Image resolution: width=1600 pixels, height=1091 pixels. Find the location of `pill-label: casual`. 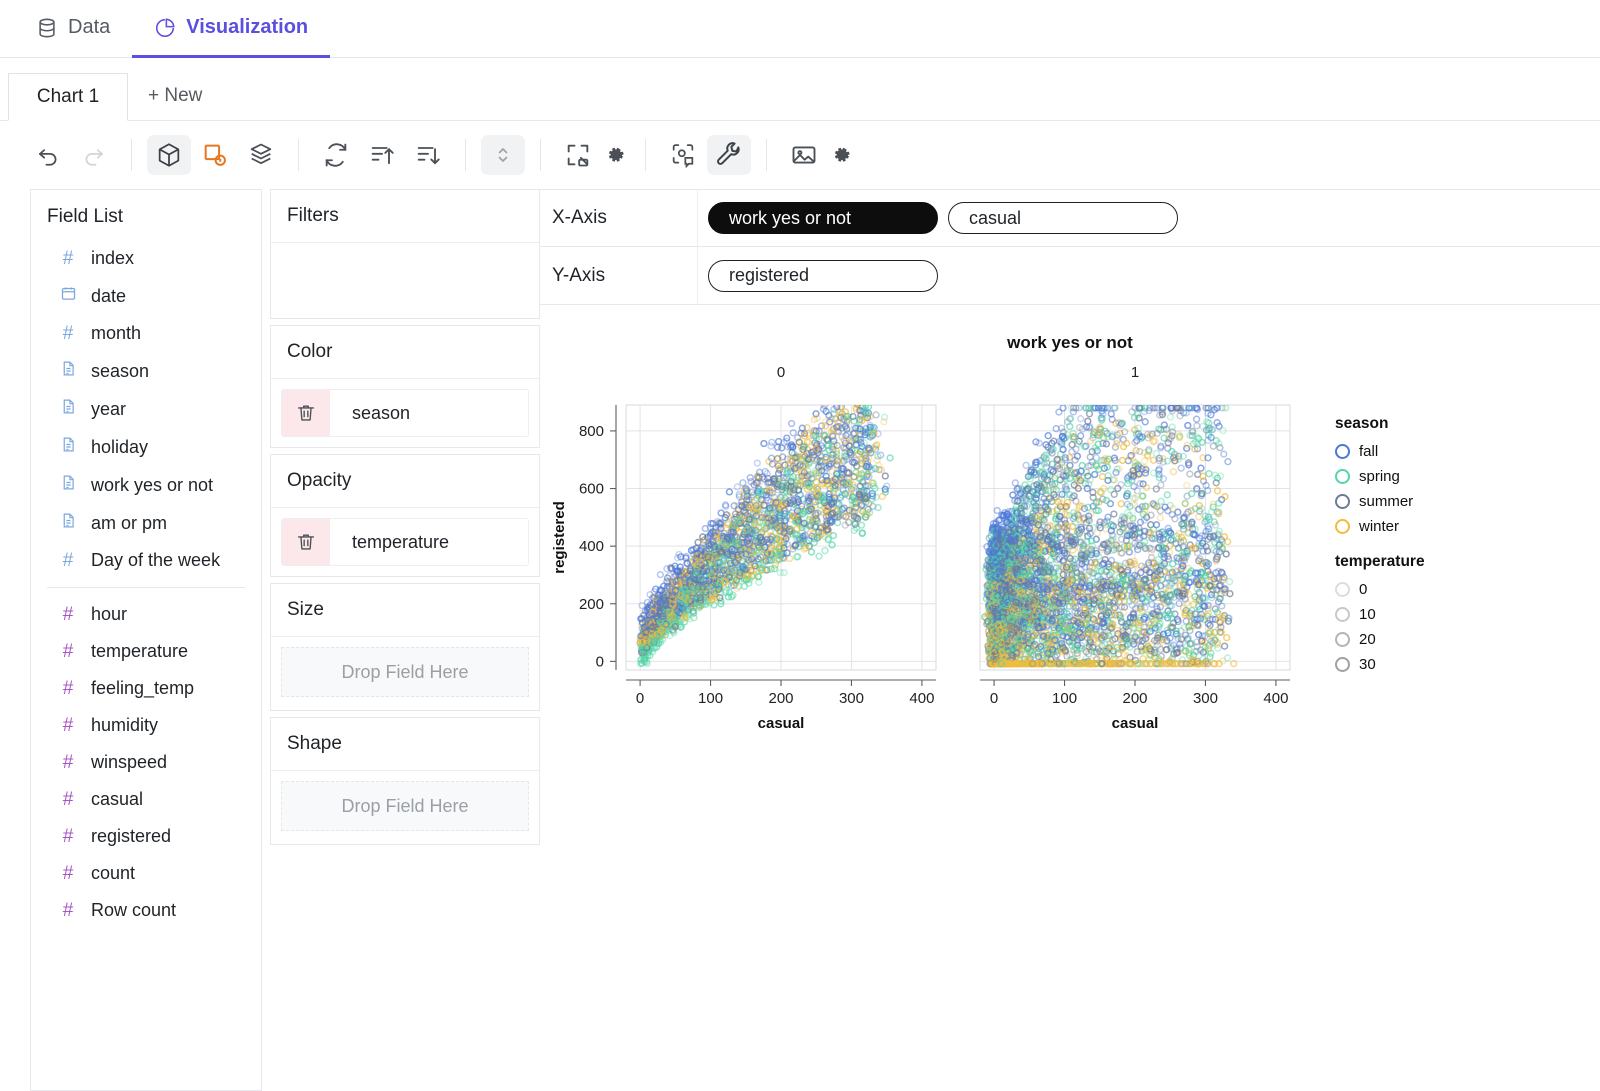

pill-label: casual is located at coordinates (995, 217).